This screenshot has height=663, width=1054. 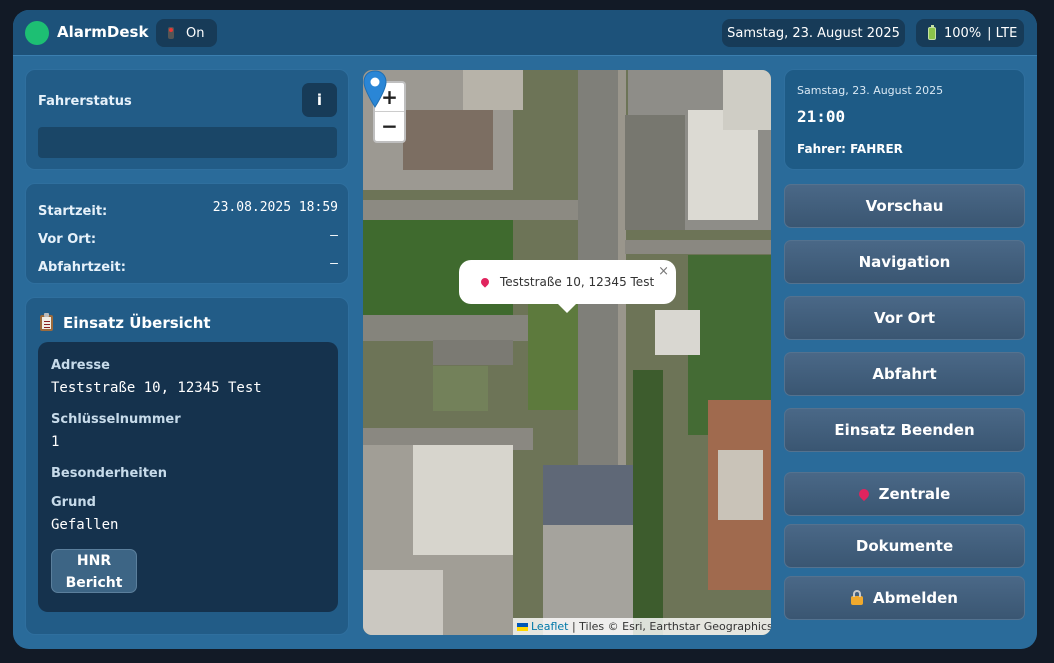 I want to click on battery-network-status: 100% | LTE, so click(x=970, y=33).